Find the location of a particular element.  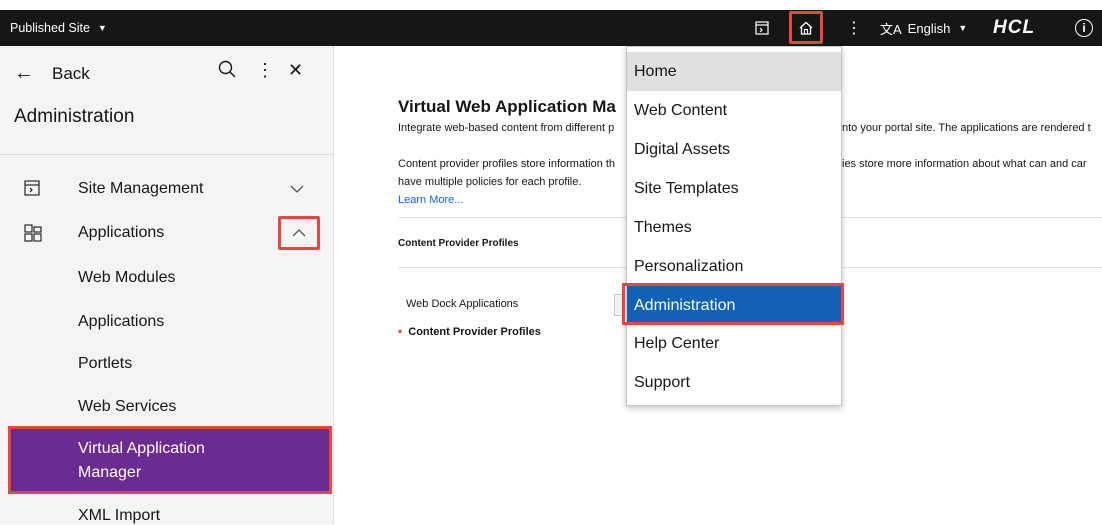

crumb-label: Content Provider Profiles is located at coordinates (474, 332).